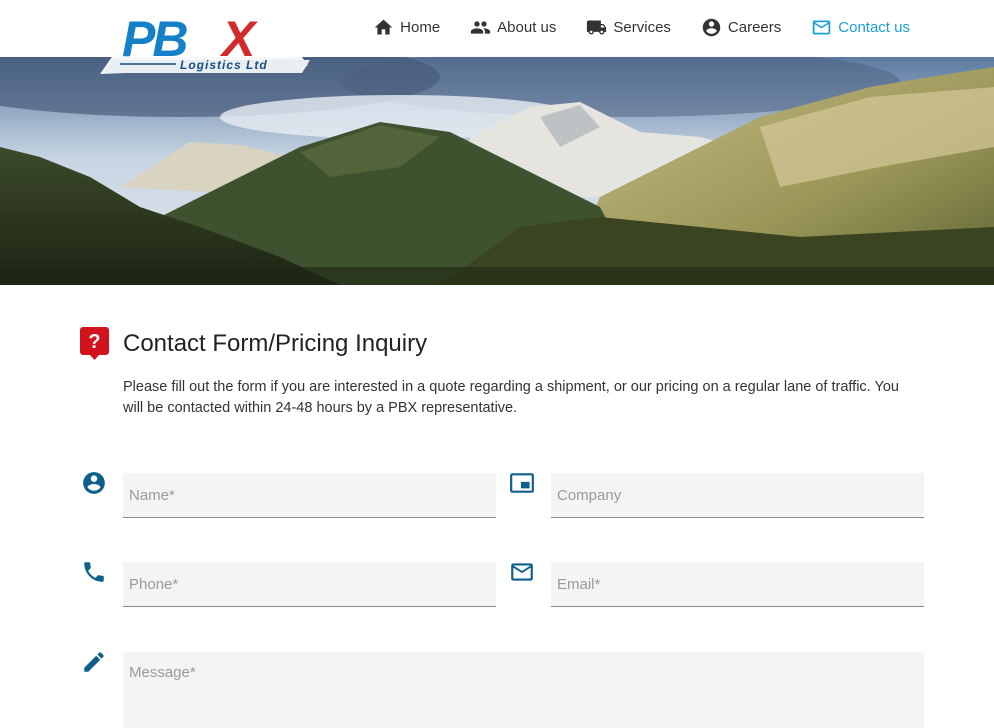 This screenshot has width=994, height=728. What do you see at coordinates (309, 495) in the screenshot?
I see `name-field` at bounding box center [309, 495].